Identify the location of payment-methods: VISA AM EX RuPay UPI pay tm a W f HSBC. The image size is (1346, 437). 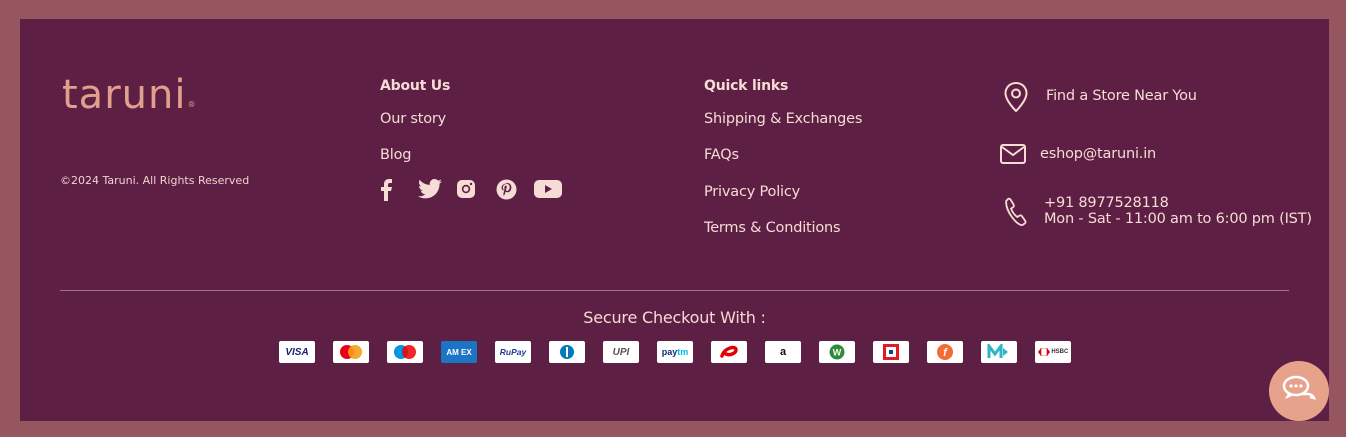
(684, 352).